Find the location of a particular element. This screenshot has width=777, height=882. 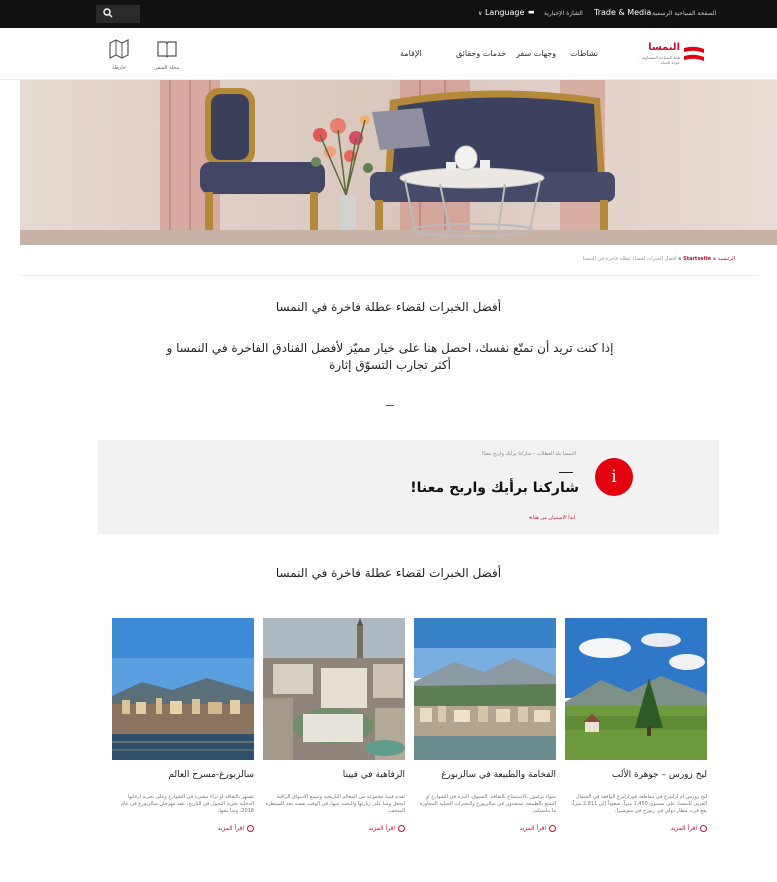

map-icon is located at coordinates (119, 49).